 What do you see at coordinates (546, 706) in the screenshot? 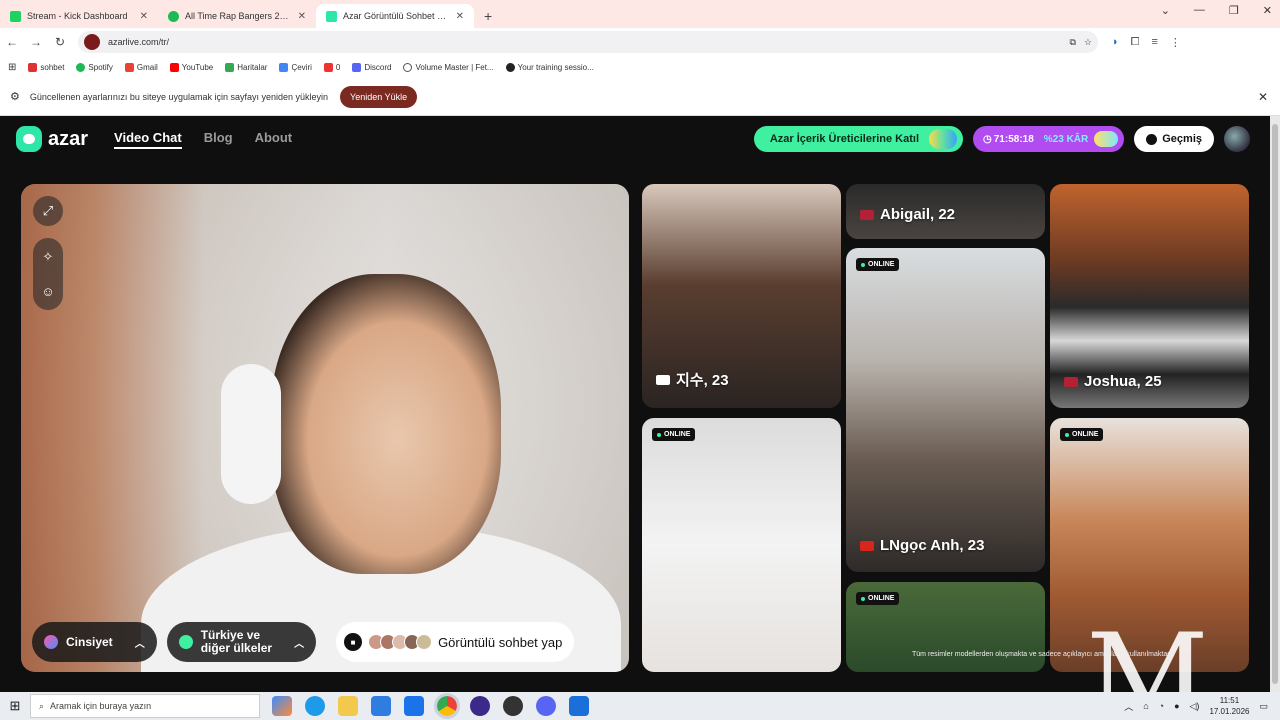
I see `discord-icon` at bounding box center [546, 706].